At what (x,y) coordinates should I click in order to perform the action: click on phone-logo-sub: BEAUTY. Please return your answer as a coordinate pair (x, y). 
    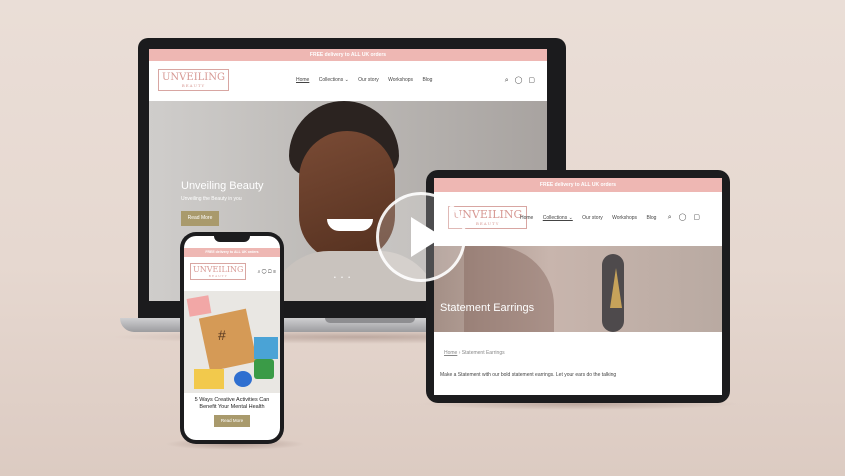
    Looking at the image, I should click on (218, 276).